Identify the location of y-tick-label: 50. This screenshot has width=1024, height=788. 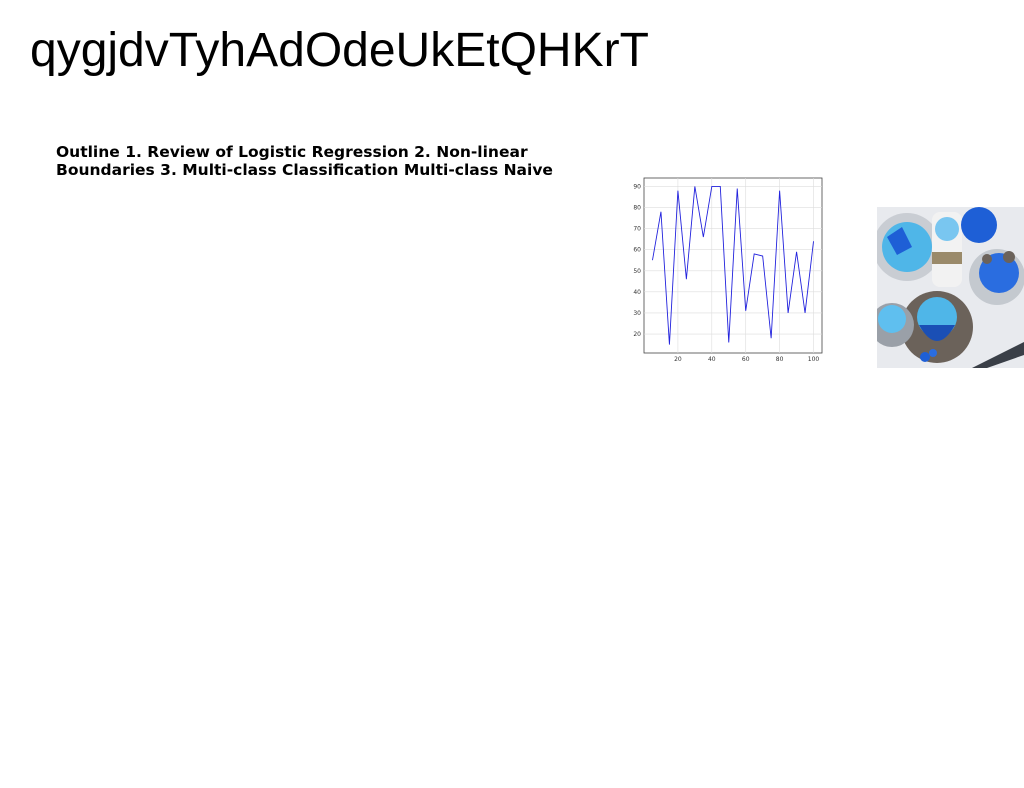
(637, 271).